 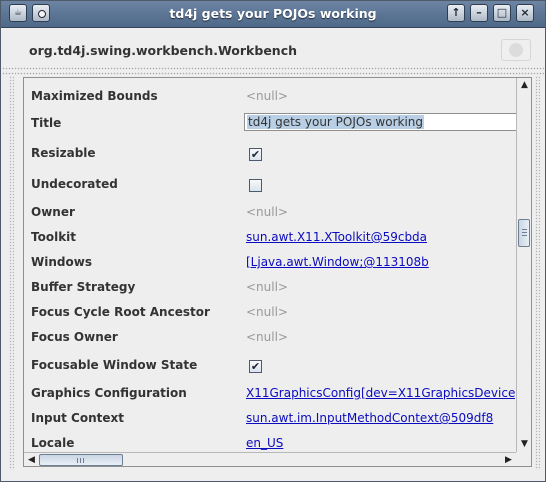 What do you see at coordinates (74, 337) in the screenshot?
I see `property-label: Focus Owner` at bounding box center [74, 337].